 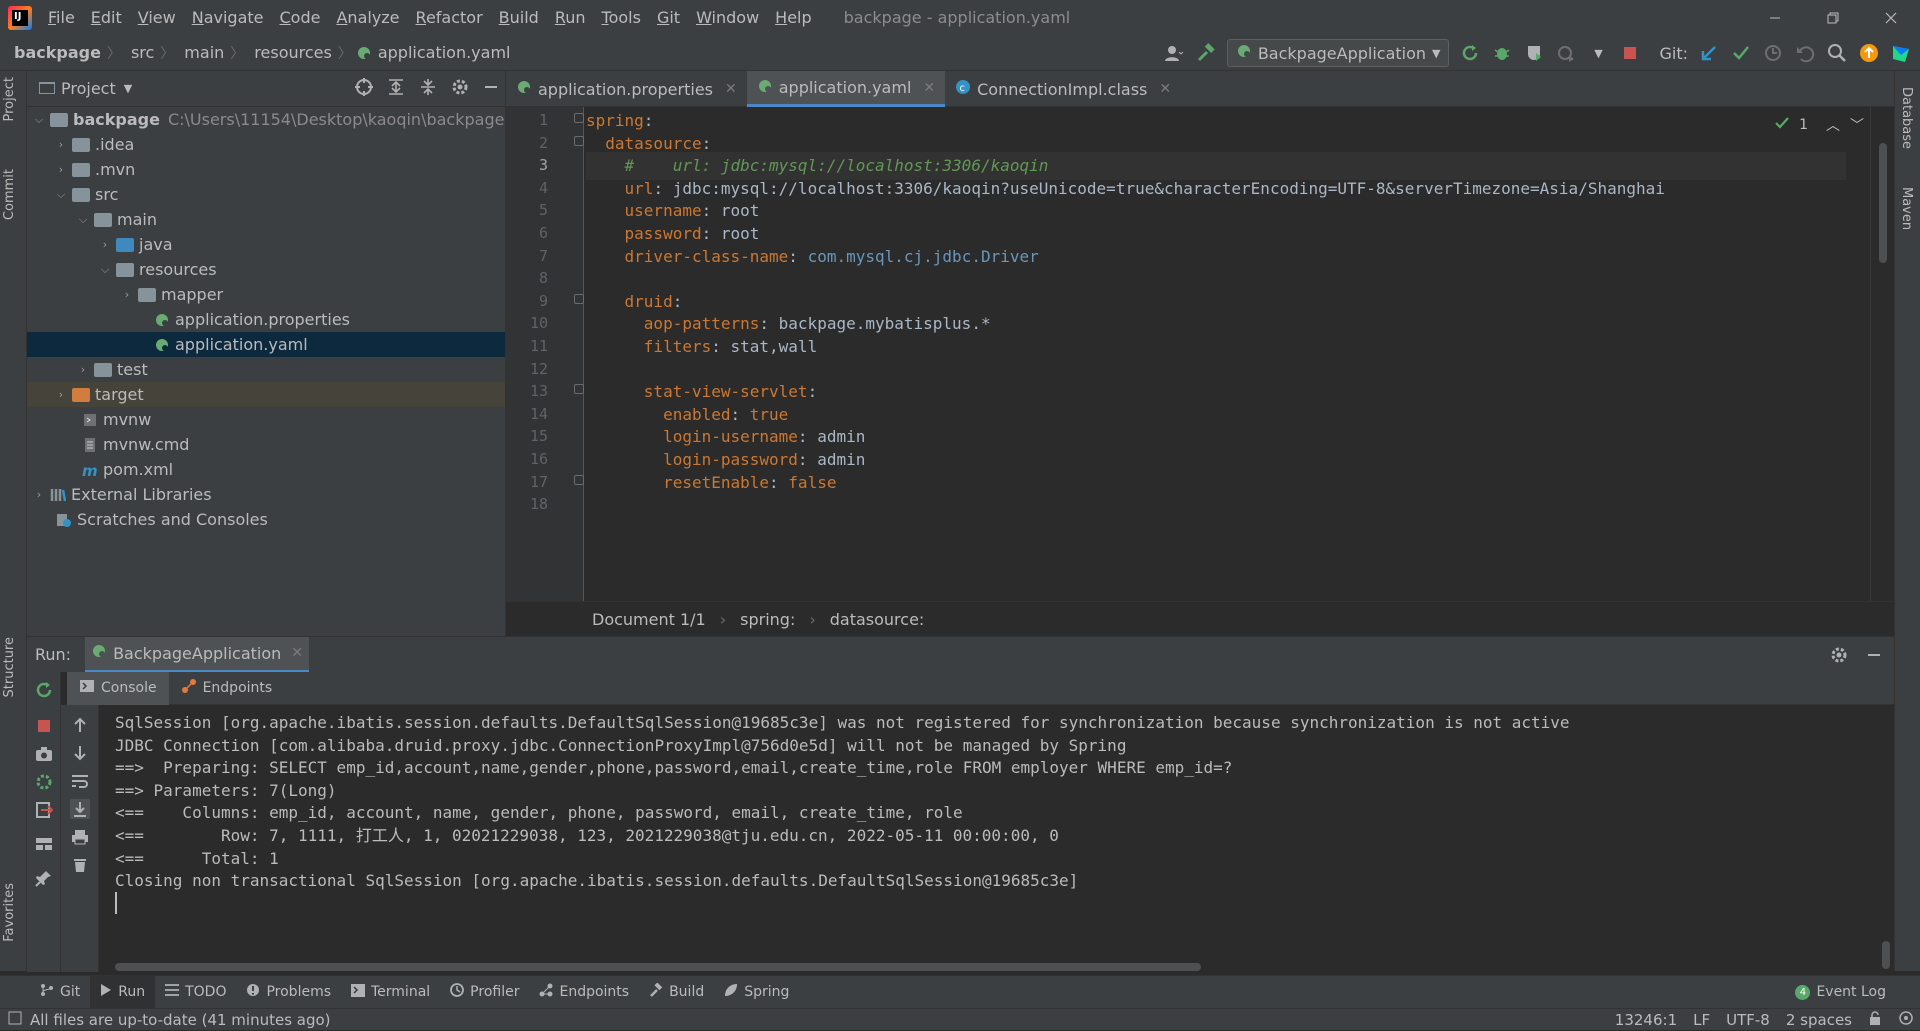 I want to click on tree-item-external-libraries: › External Libraries, so click(x=266, y=494).